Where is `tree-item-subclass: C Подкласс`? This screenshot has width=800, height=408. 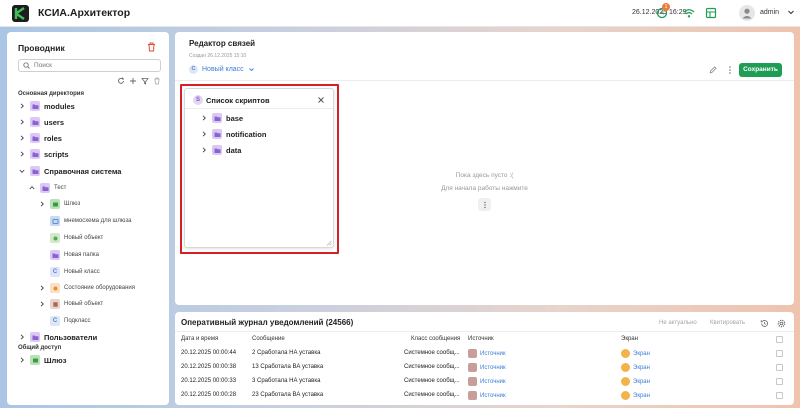
tree-item-subclass: C Подкласс is located at coordinates (64, 321).